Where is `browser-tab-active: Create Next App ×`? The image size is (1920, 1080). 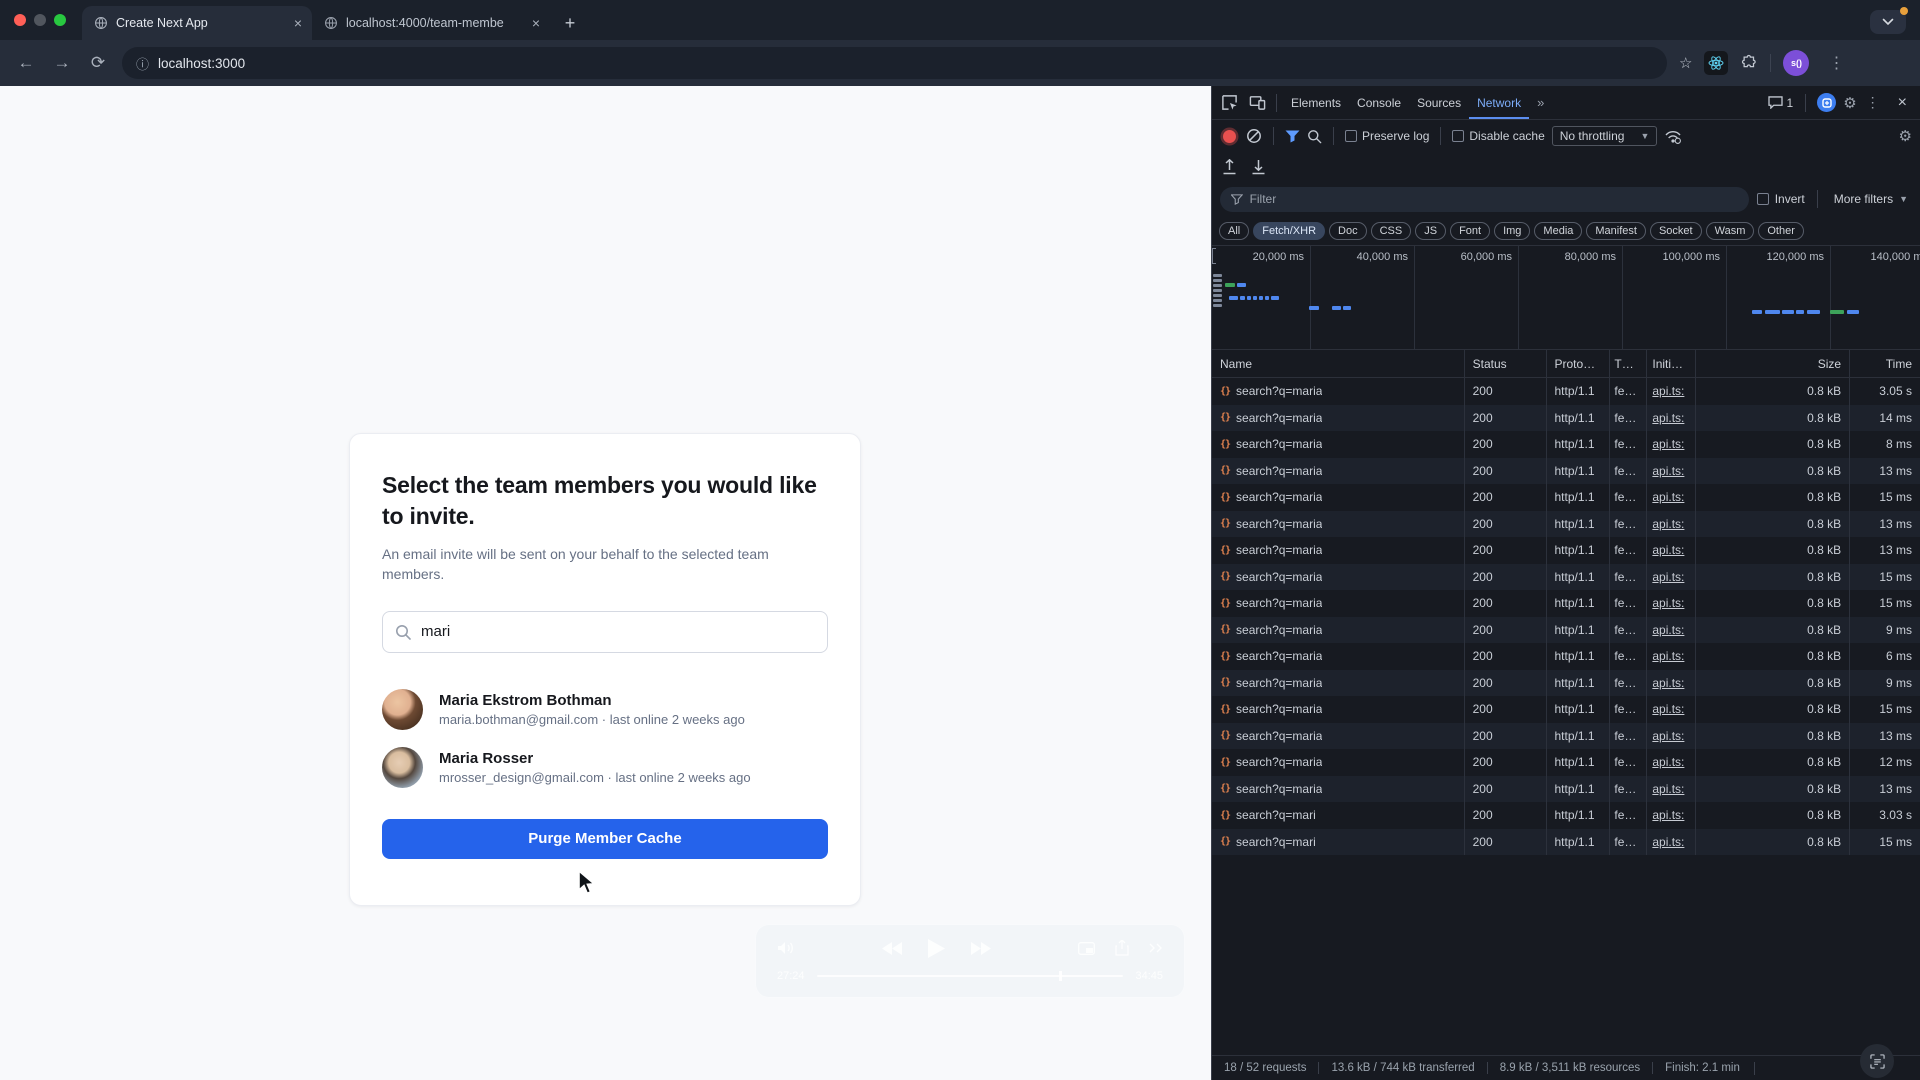 browser-tab-active: Create Next App × is located at coordinates (197, 23).